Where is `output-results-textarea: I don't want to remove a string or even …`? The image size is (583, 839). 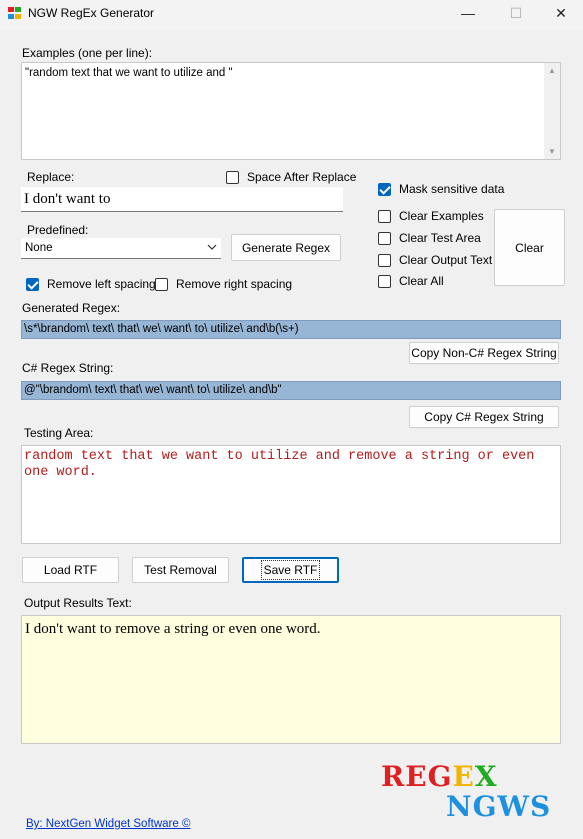
output-results-textarea: I don't want to remove a string or even … is located at coordinates (291, 679).